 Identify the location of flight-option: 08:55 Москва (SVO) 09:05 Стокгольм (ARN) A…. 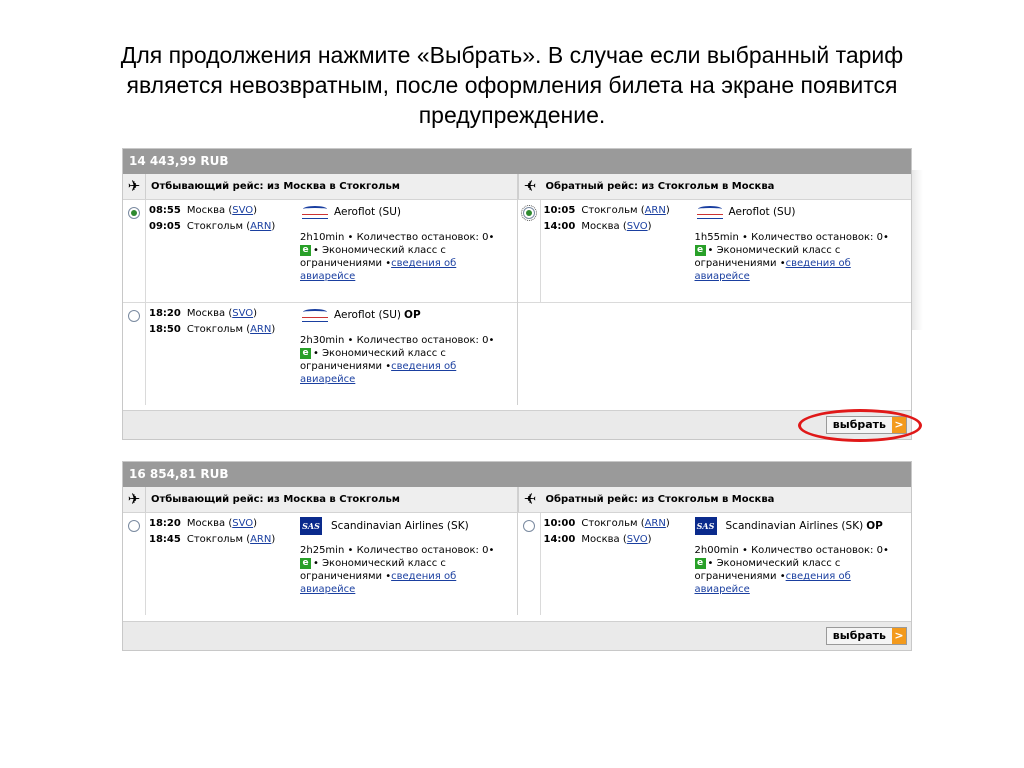
(320, 251).